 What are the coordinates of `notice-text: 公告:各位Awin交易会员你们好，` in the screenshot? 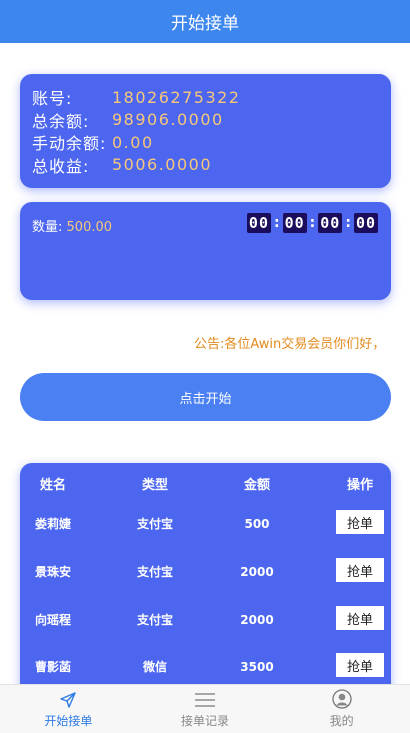 It's located at (287, 344).